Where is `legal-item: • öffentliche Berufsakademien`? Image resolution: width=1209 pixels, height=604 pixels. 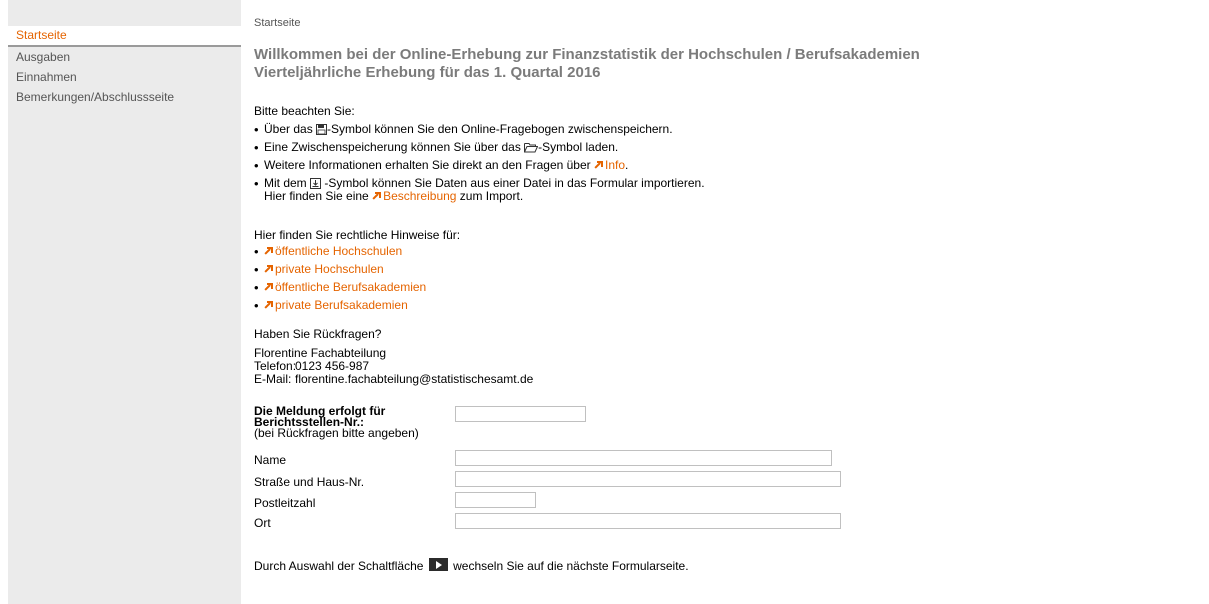 legal-item: • öffentliche Berufsakademien is located at coordinates (357, 287).